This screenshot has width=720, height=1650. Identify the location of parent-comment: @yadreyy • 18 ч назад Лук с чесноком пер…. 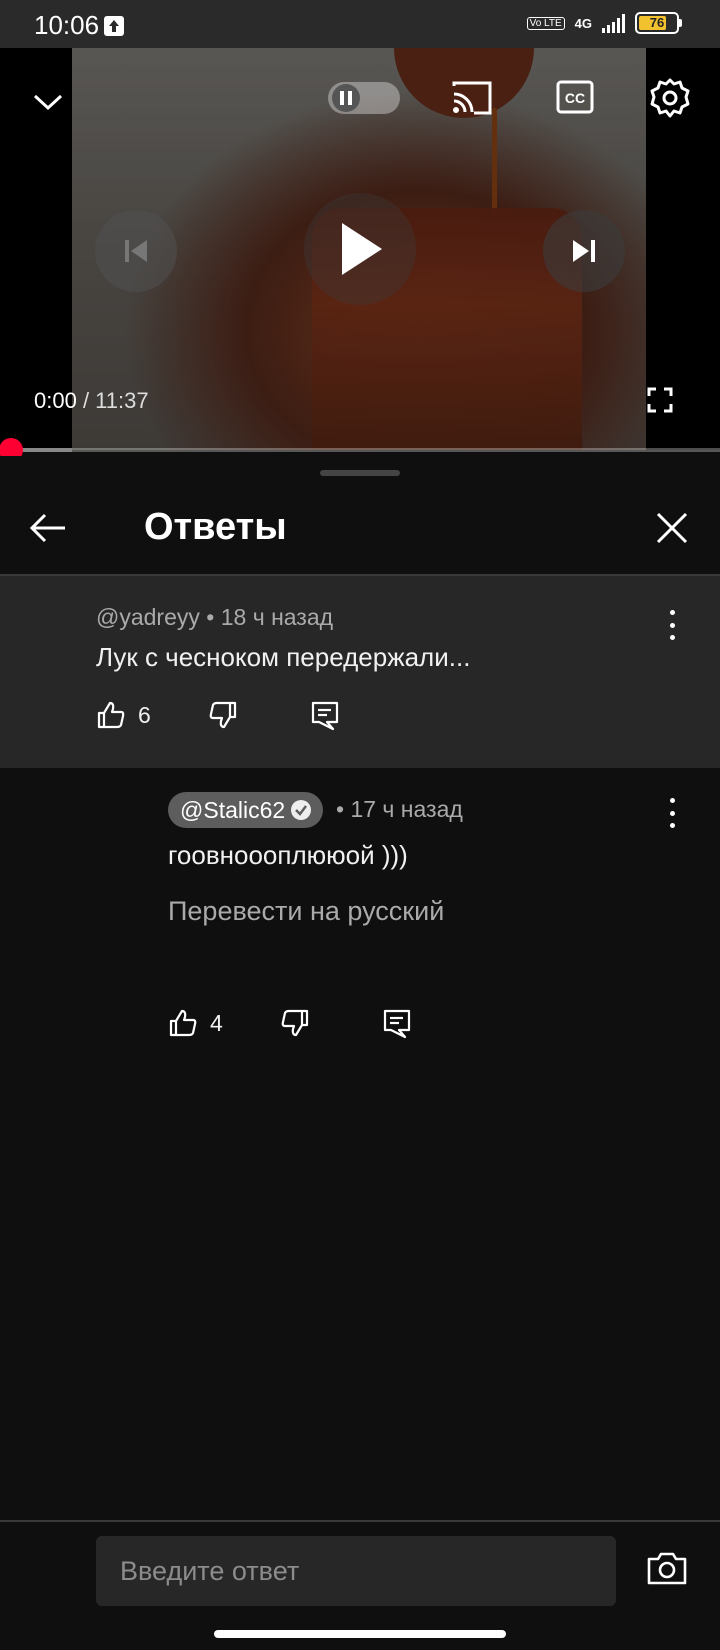
(360, 672).